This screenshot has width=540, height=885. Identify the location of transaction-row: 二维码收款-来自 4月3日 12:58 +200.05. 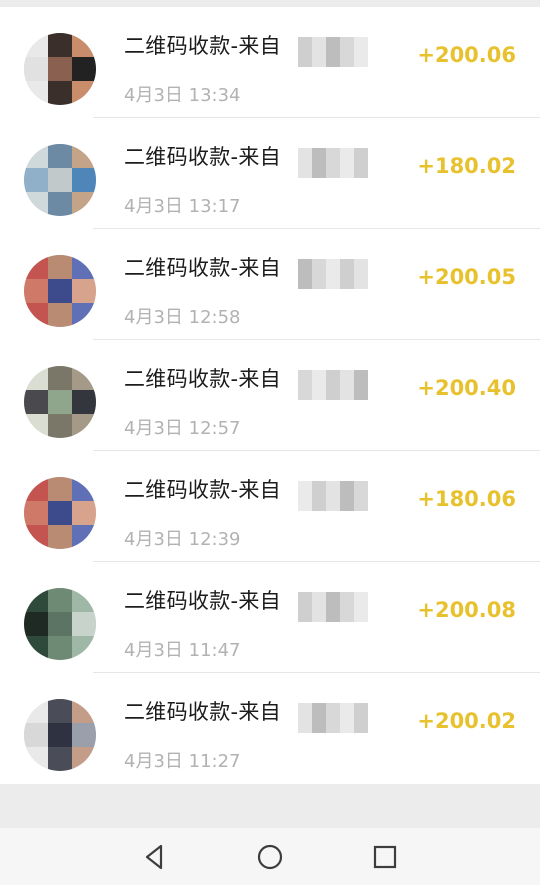
(270, 284).